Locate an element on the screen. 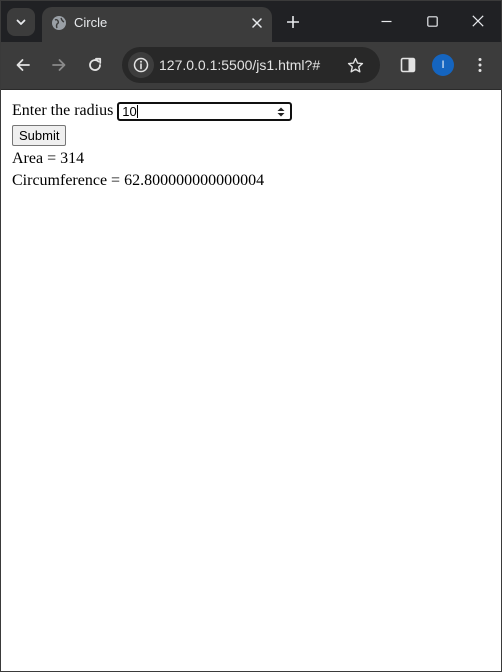 Image resolution: width=502 pixels, height=672 pixels. area-result: Area = 314 is located at coordinates (48, 158).